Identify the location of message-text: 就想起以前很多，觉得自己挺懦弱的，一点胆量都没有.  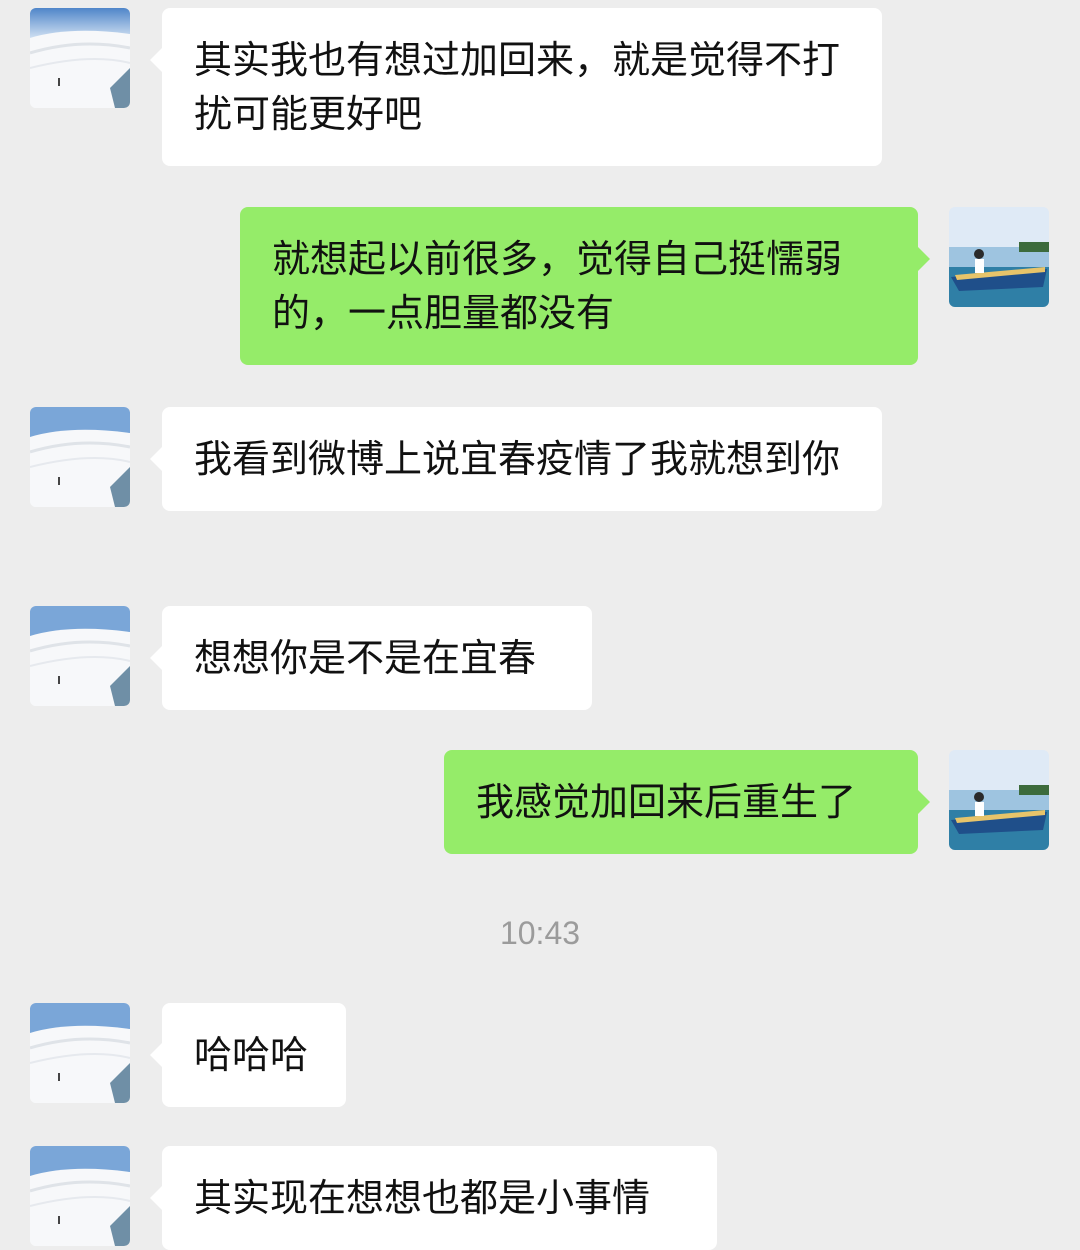
(557, 286).